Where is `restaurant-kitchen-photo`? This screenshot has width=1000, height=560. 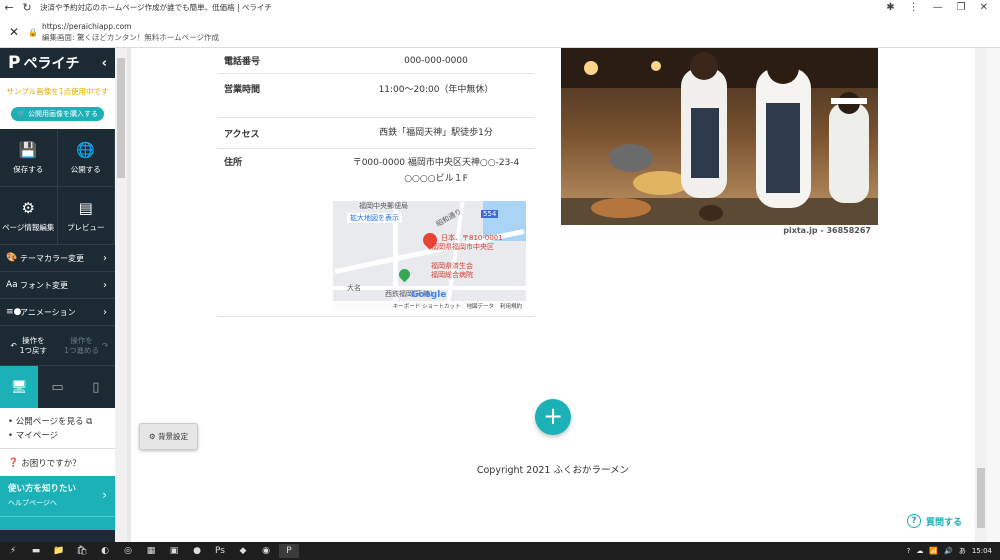
restaurant-kitchen-photo is located at coordinates (719, 136).